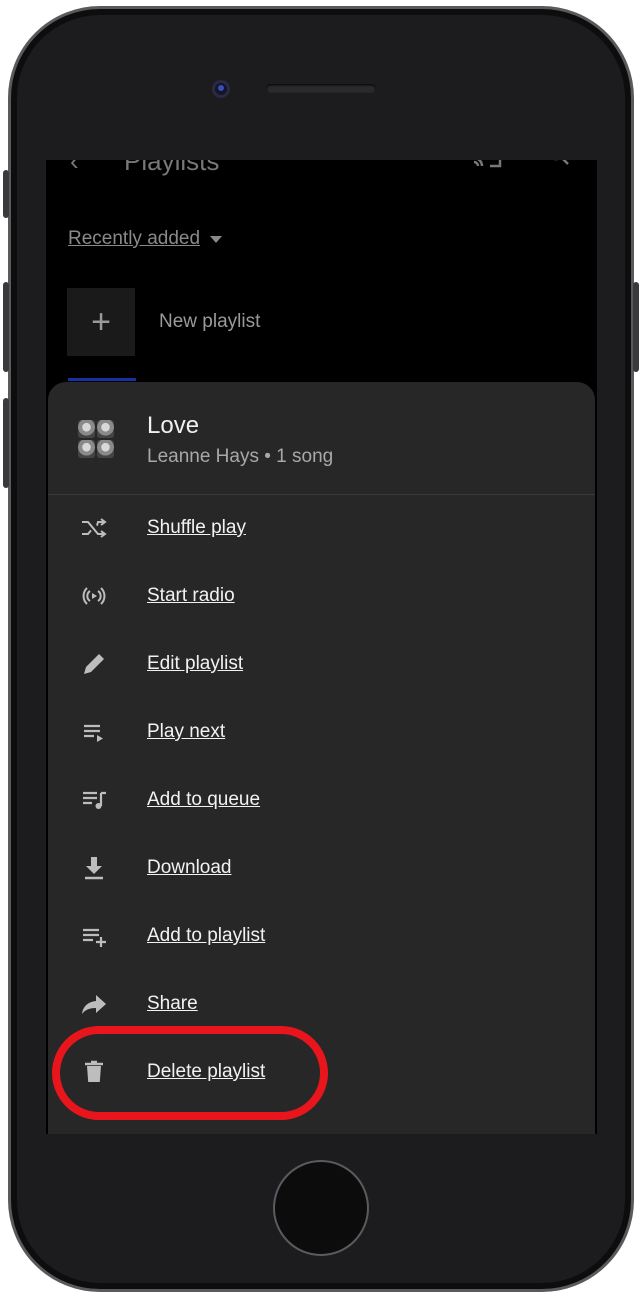 The width and height of the screenshot is (642, 1298). Describe the element at coordinates (321, 1208) in the screenshot. I see `home-button` at that location.